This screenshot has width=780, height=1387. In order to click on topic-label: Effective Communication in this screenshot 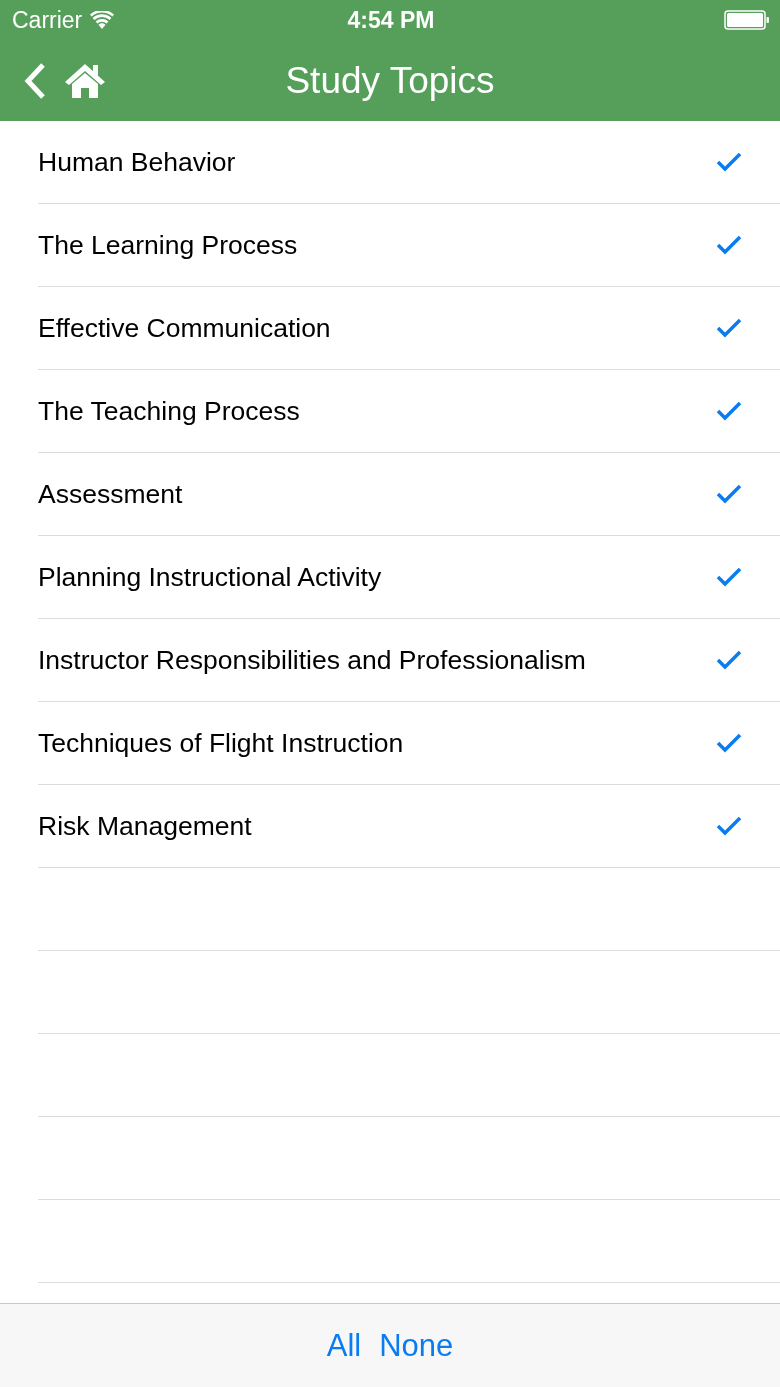, I will do `click(184, 328)`.